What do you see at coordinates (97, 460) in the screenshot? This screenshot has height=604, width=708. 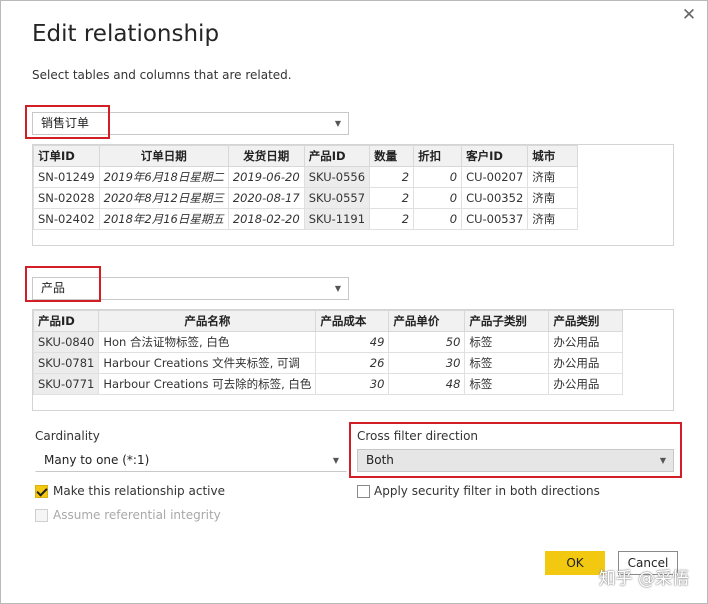 I see `cardinality-value: Many to one (*:1)` at bounding box center [97, 460].